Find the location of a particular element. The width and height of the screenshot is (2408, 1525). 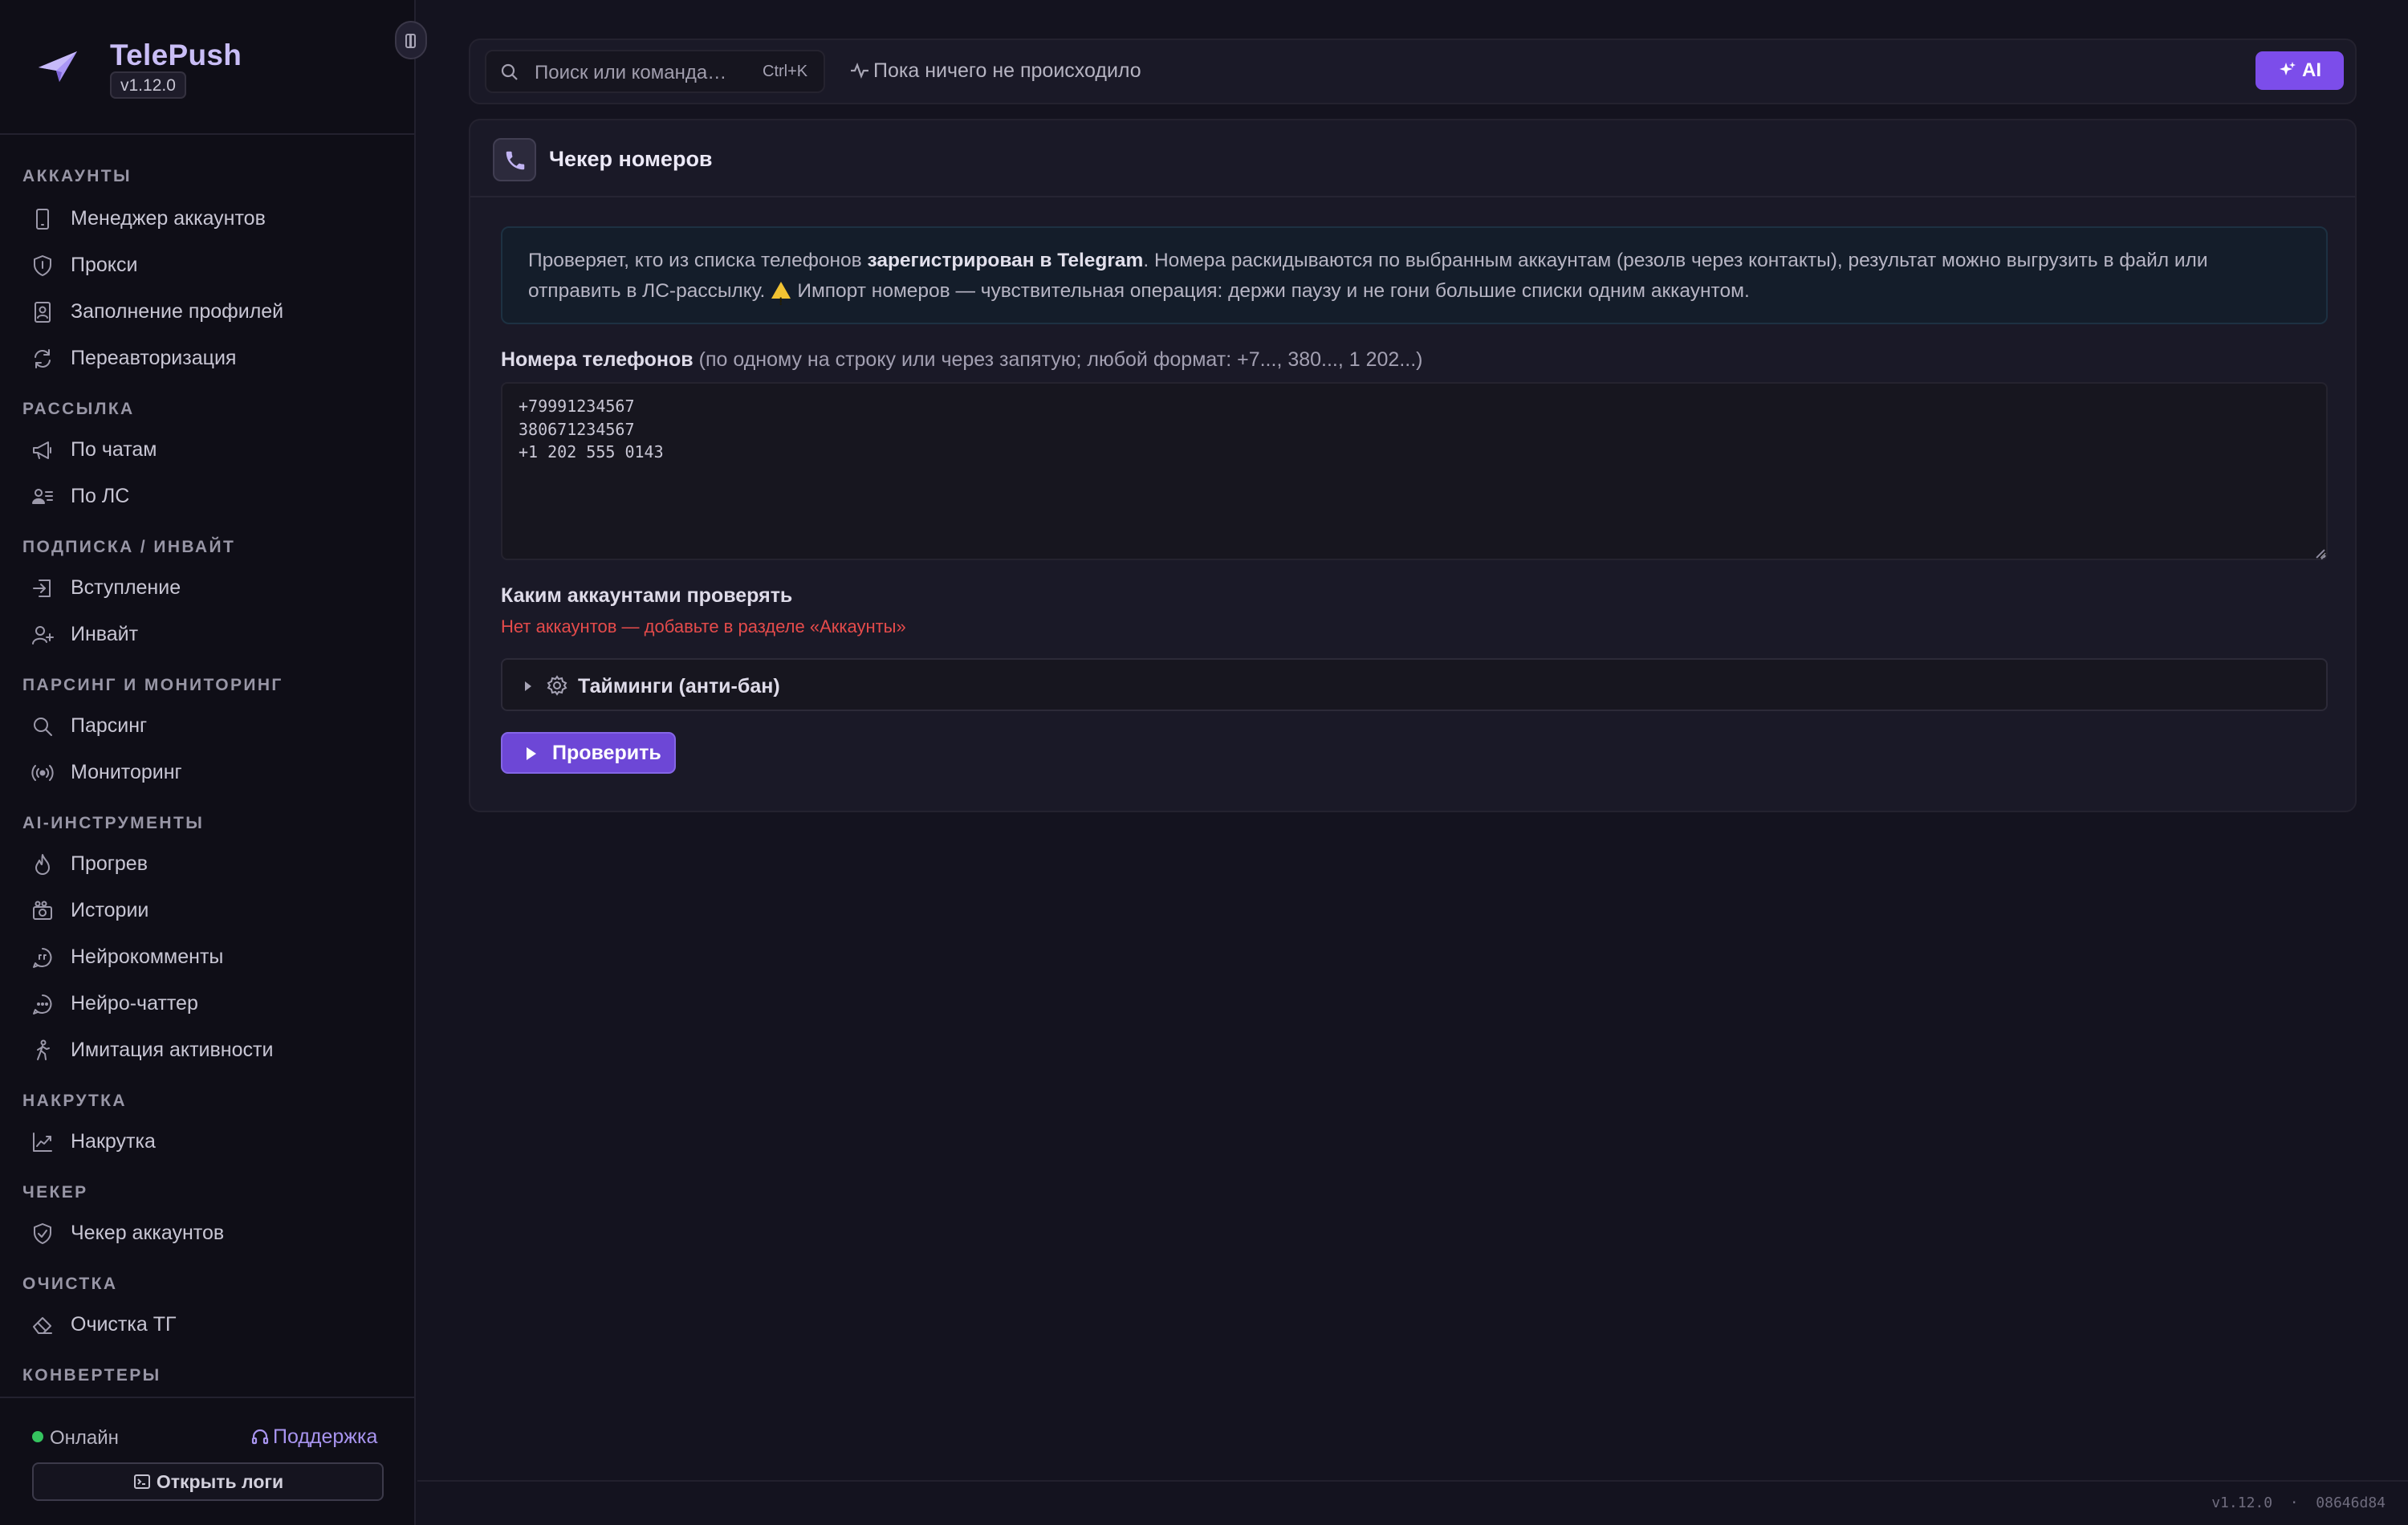

nav-section-converters: Конвертеры is located at coordinates (91, 1376).